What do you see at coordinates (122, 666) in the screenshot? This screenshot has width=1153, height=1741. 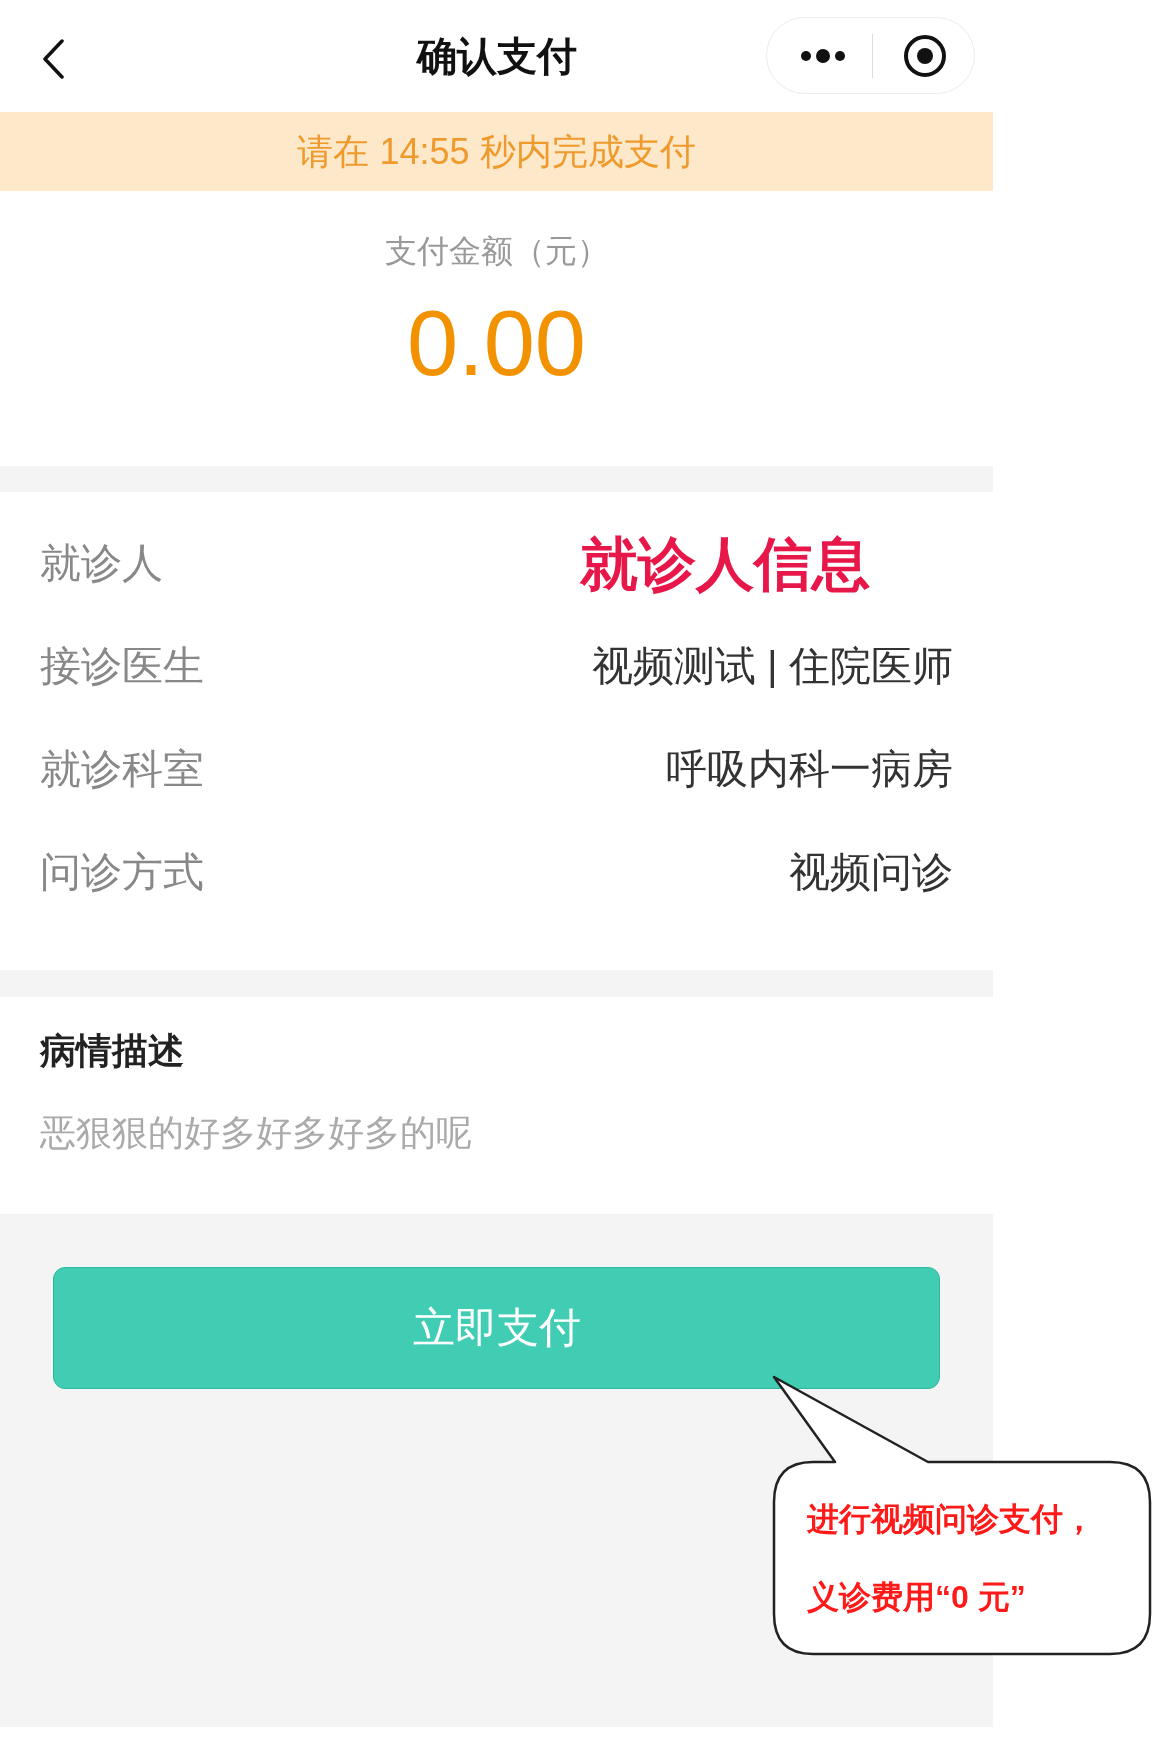 I see `detail-label: 接诊医生` at bounding box center [122, 666].